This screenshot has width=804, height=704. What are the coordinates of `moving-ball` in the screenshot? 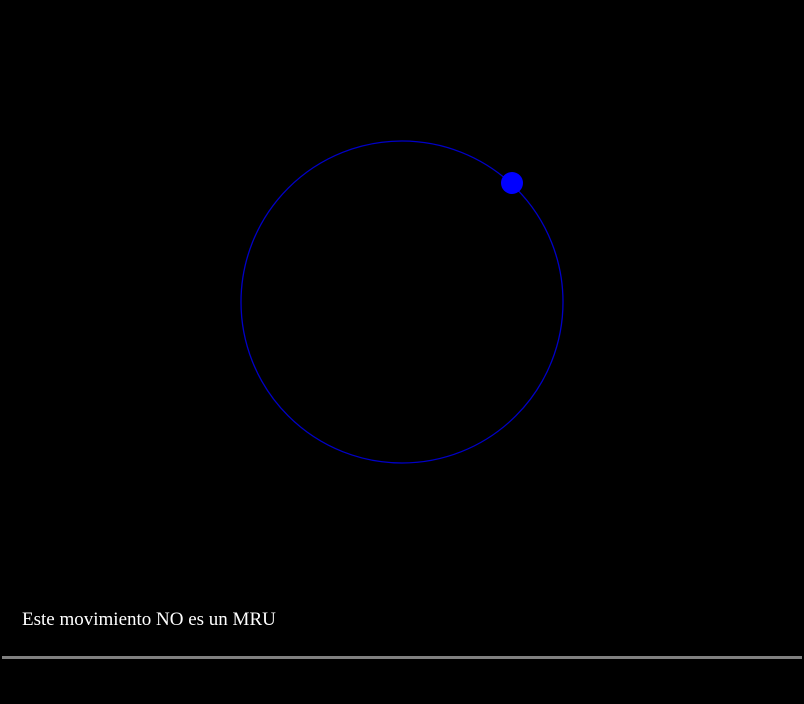 It's located at (512, 183).